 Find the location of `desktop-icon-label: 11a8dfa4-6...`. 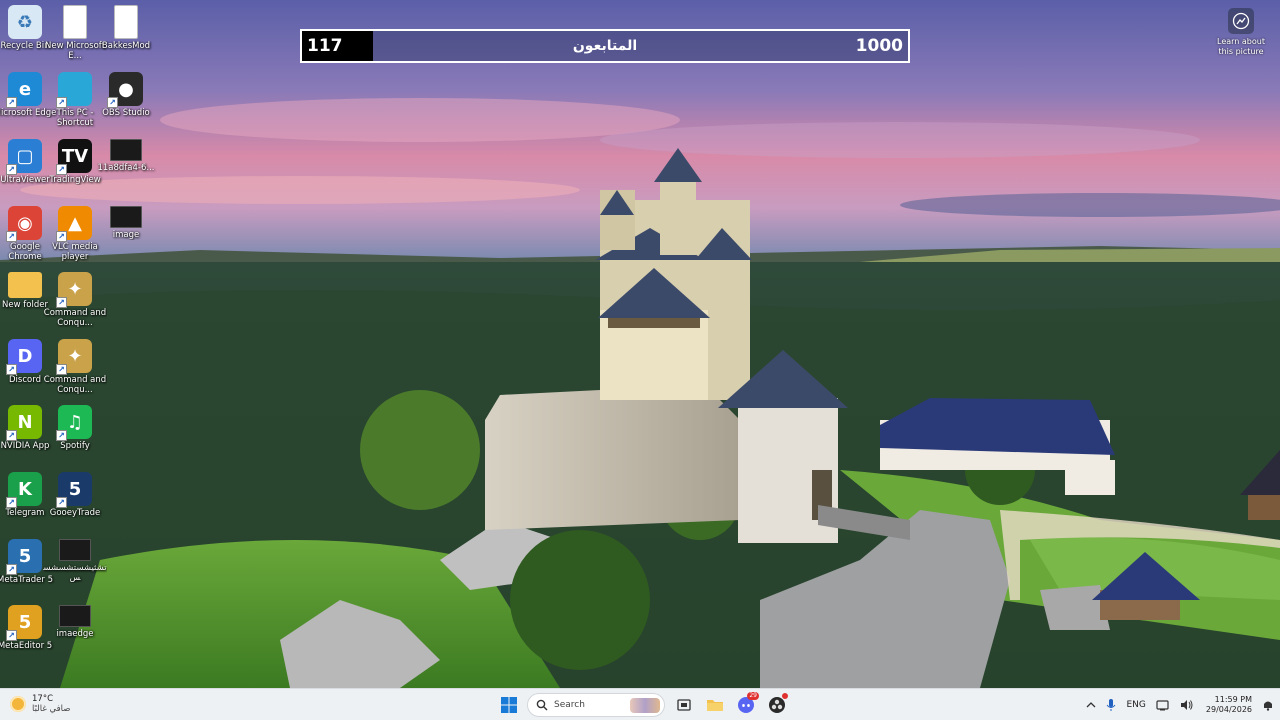

desktop-icon-label: 11a8dfa4-6... is located at coordinates (126, 168).